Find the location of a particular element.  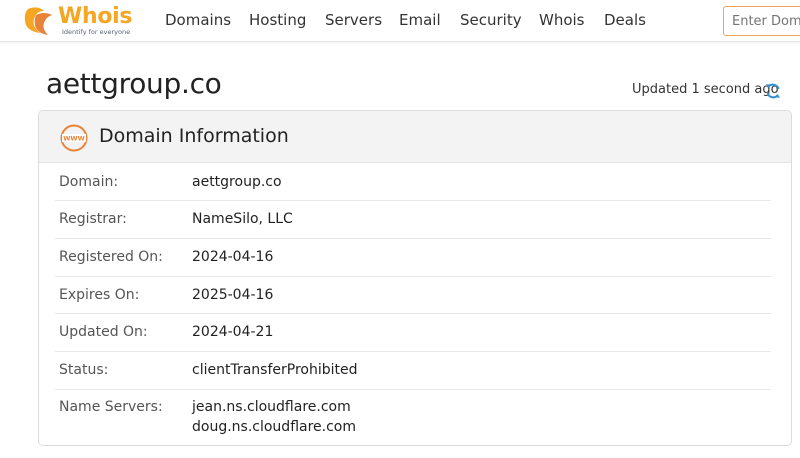

page-title: aettgroup.co is located at coordinates (134, 83).